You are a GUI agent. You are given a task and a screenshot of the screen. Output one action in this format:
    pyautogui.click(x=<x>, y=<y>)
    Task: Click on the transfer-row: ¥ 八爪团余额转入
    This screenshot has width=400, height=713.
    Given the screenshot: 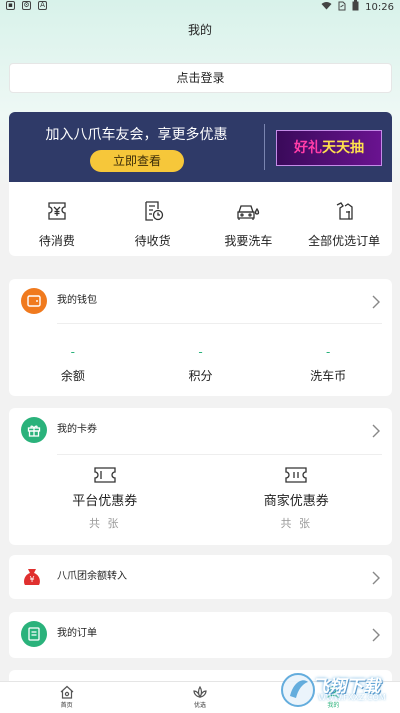 What is the action you would take?
    pyautogui.click(x=200, y=577)
    